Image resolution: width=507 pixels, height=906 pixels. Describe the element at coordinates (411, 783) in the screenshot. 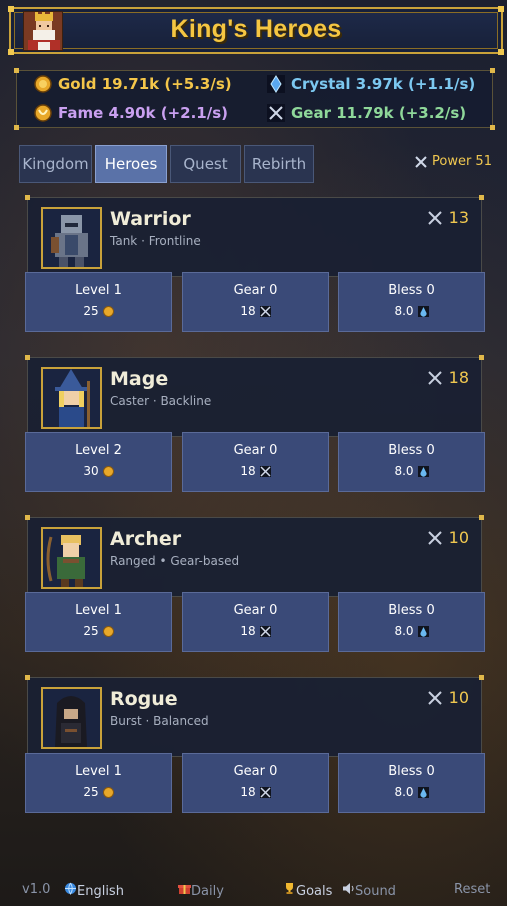

I see `rogue-bless-button: Bless 0 8.0` at that location.